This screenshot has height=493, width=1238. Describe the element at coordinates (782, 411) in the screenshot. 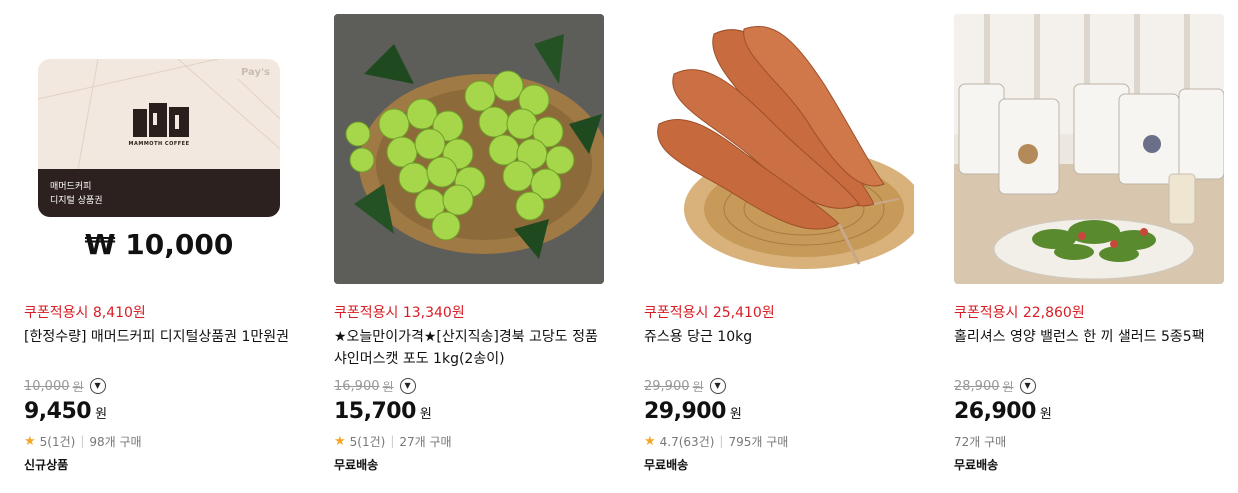

I see `sale-price-row: 29,900 원` at that location.